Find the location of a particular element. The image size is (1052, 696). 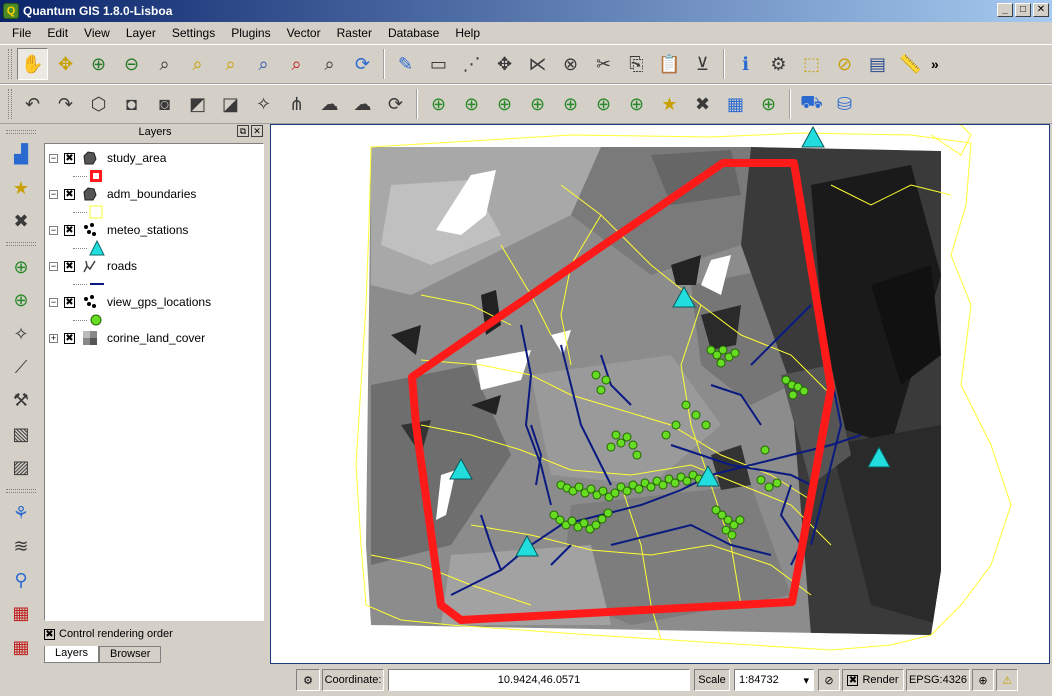

merge-attributes-icon: ☁ is located at coordinates (362, 104).